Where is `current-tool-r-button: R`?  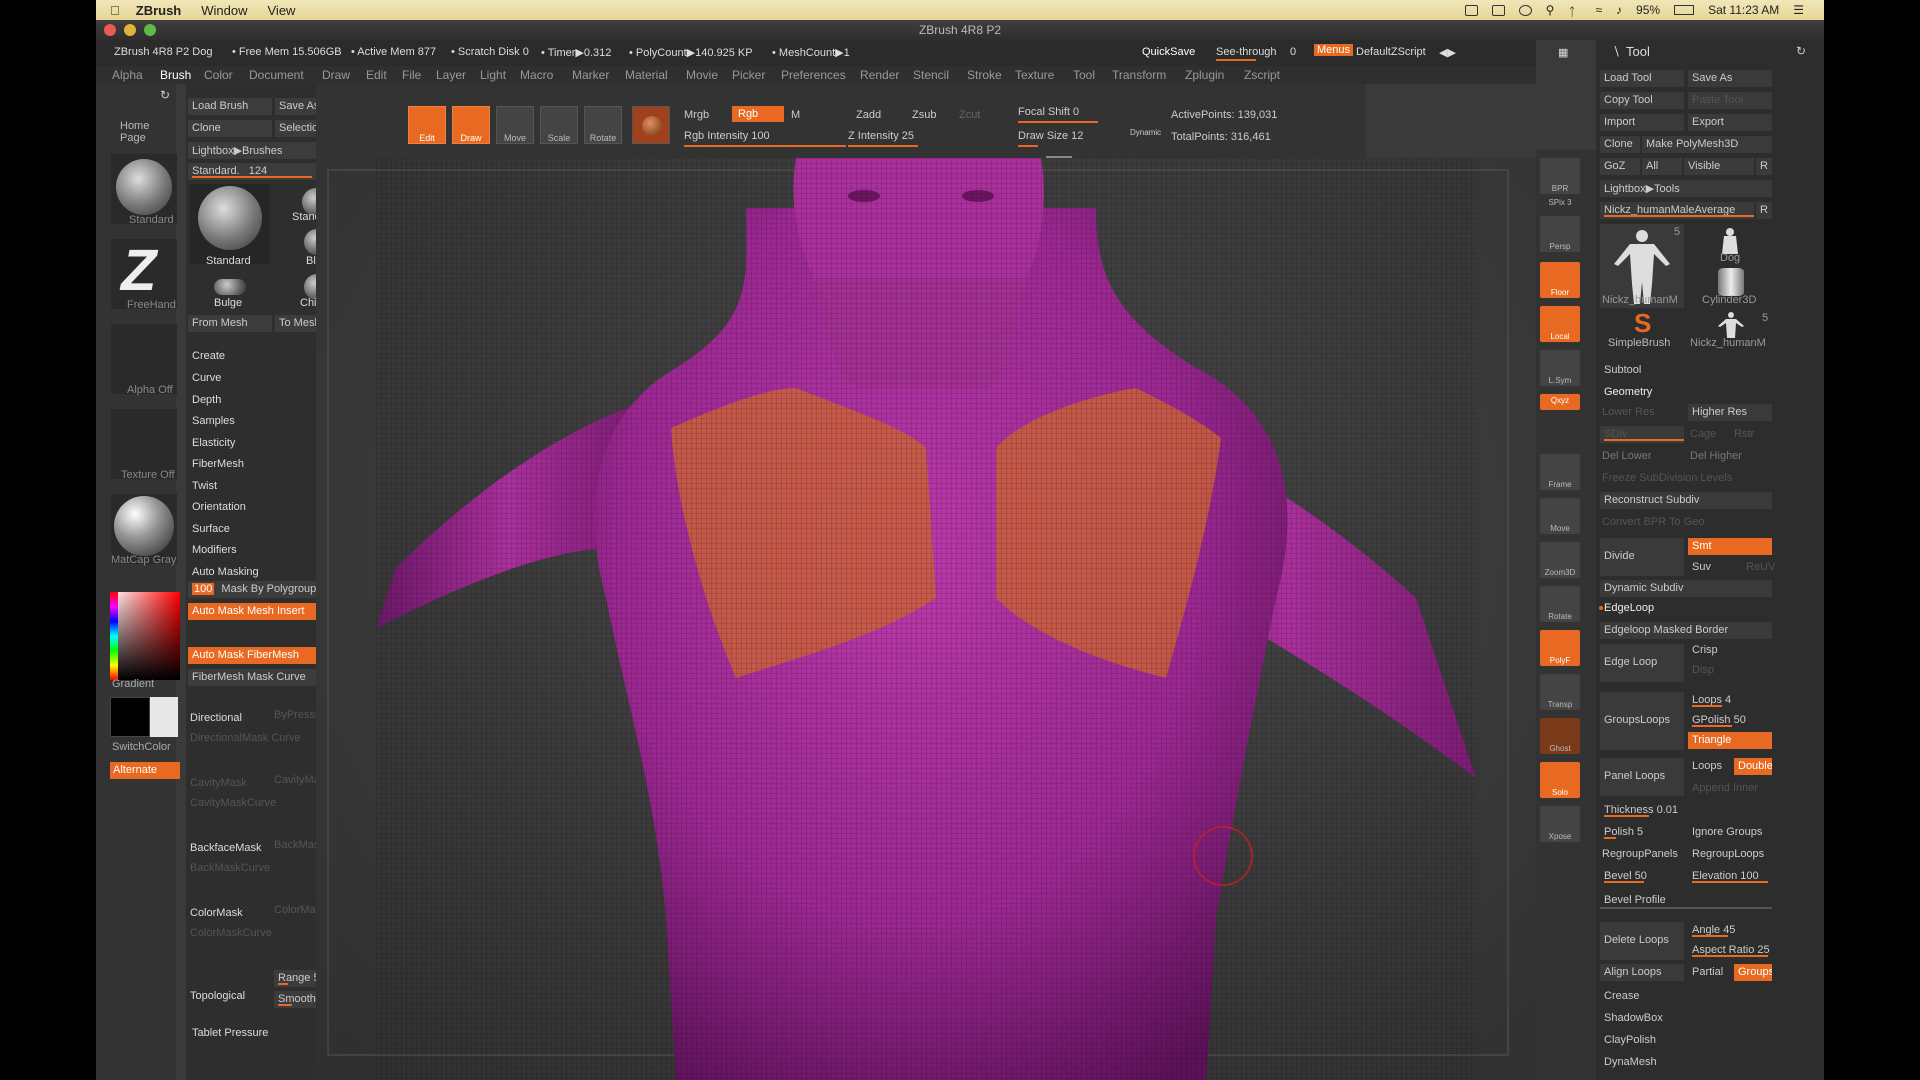
current-tool-r-button: R is located at coordinates (1764, 210).